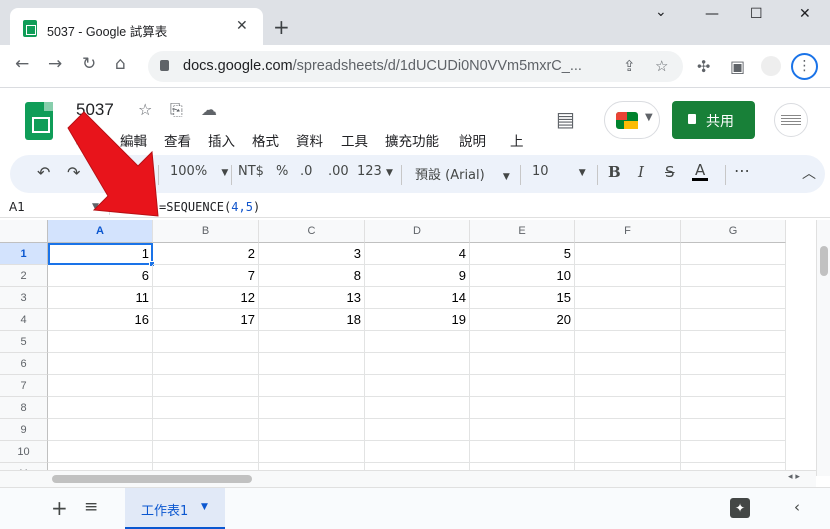 The width and height of the screenshot is (830, 529). Describe the element at coordinates (221, 140) in the screenshot. I see `menu-insert: 插入` at that location.